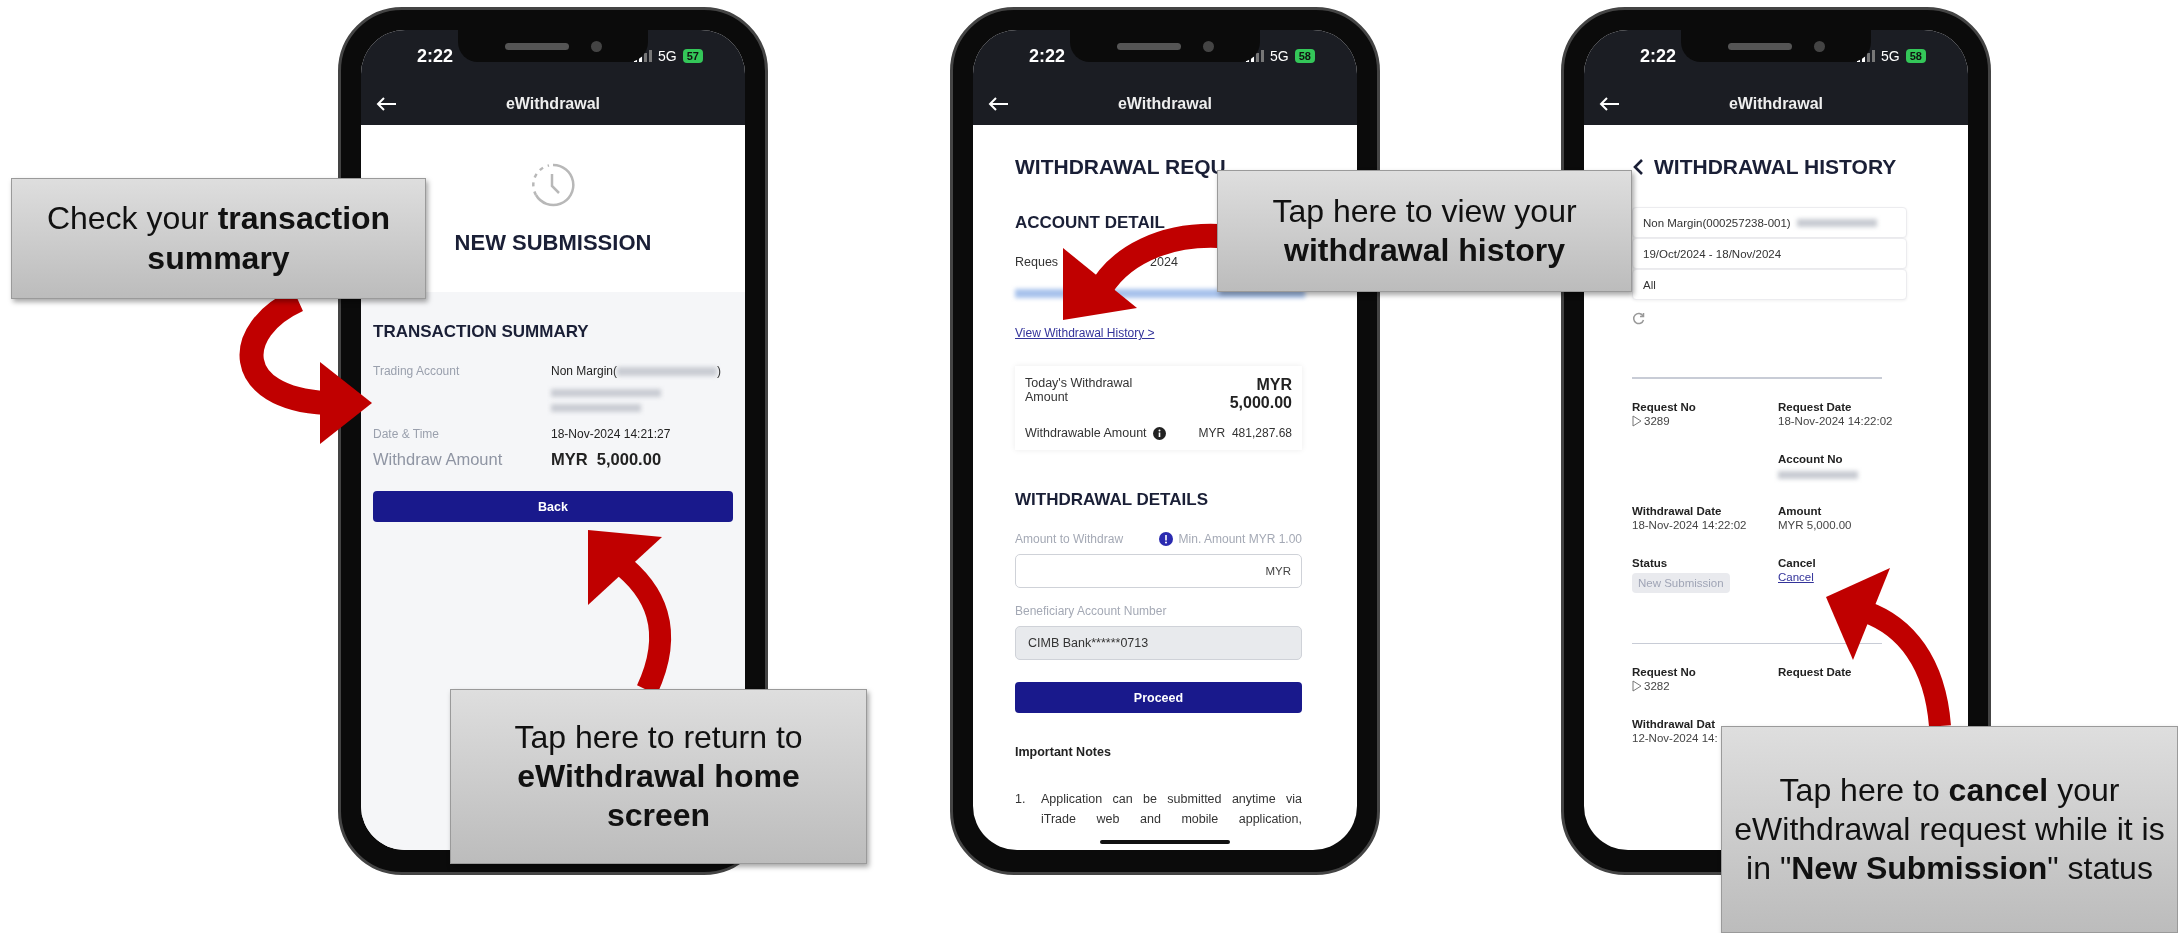 The height and width of the screenshot is (933, 2178). What do you see at coordinates (1810, 458) in the screenshot?
I see `field-label: Account No` at bounding box center [1810, 458].